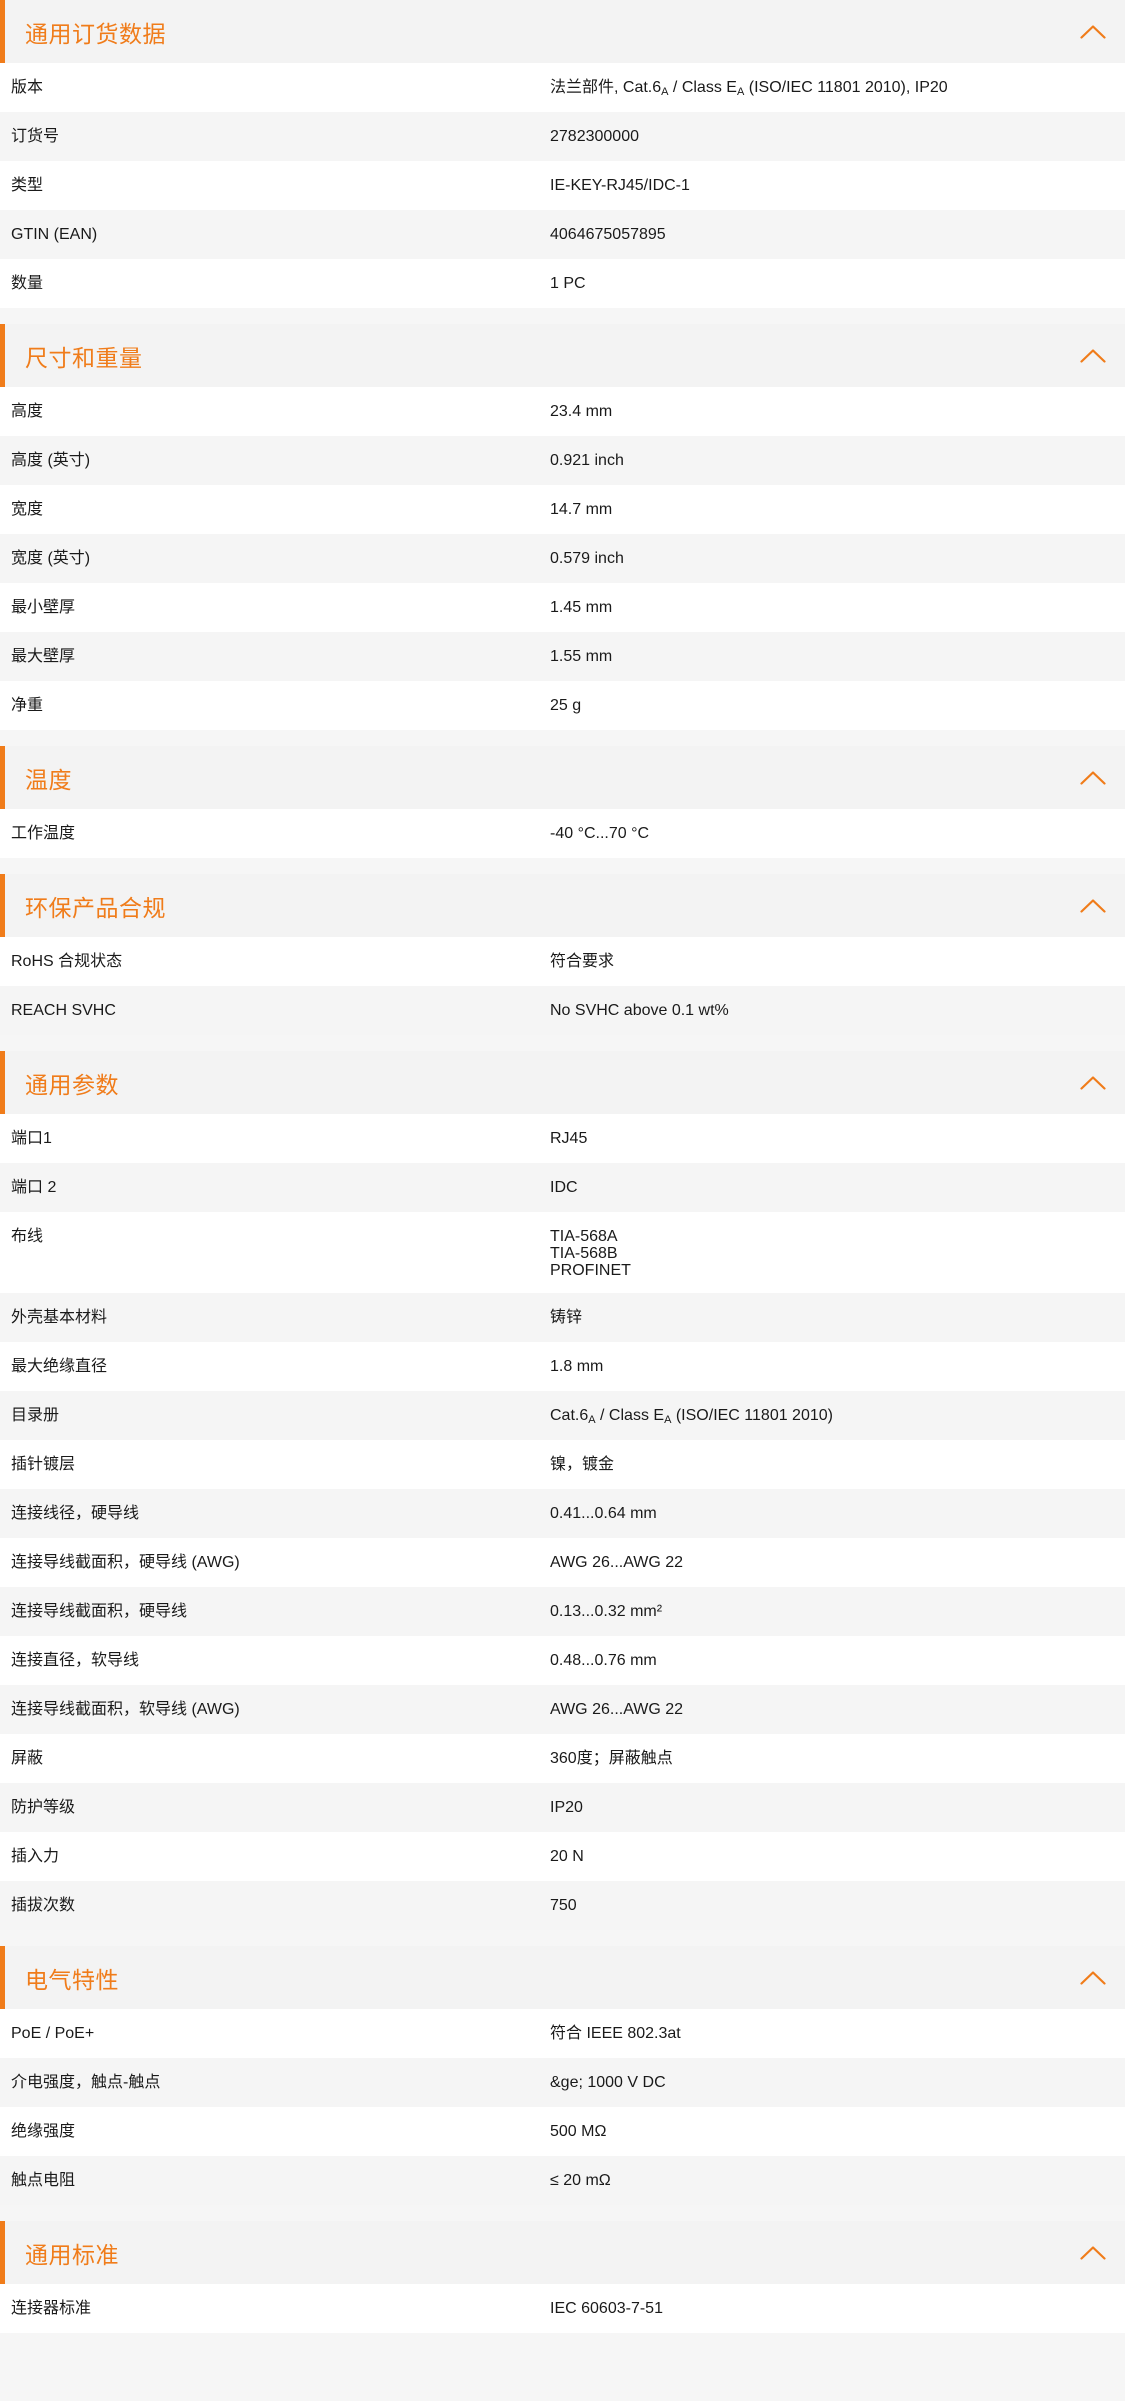  I want to click on spec-label: 连接导线截面积，软导线 (AWG), so click(125, 1709).